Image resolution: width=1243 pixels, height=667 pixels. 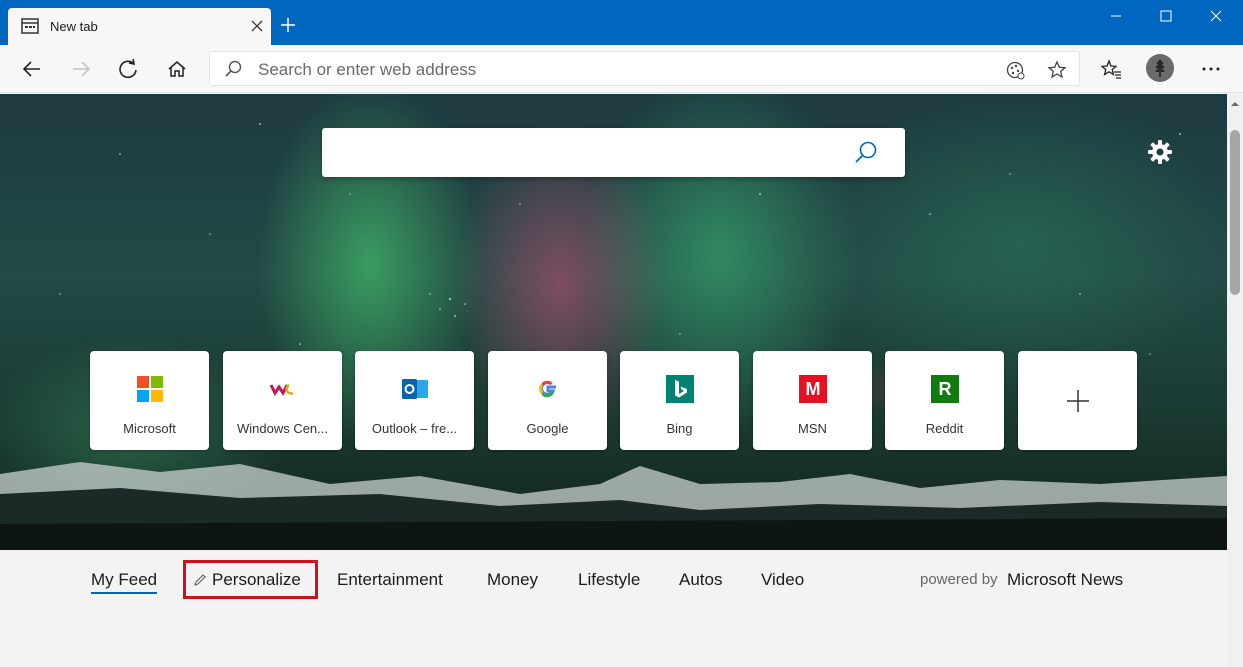 What do you see at coordinates (680, 389) in the screenshot?
I see `bing-logo-icon` at bounding box center [680, 389].